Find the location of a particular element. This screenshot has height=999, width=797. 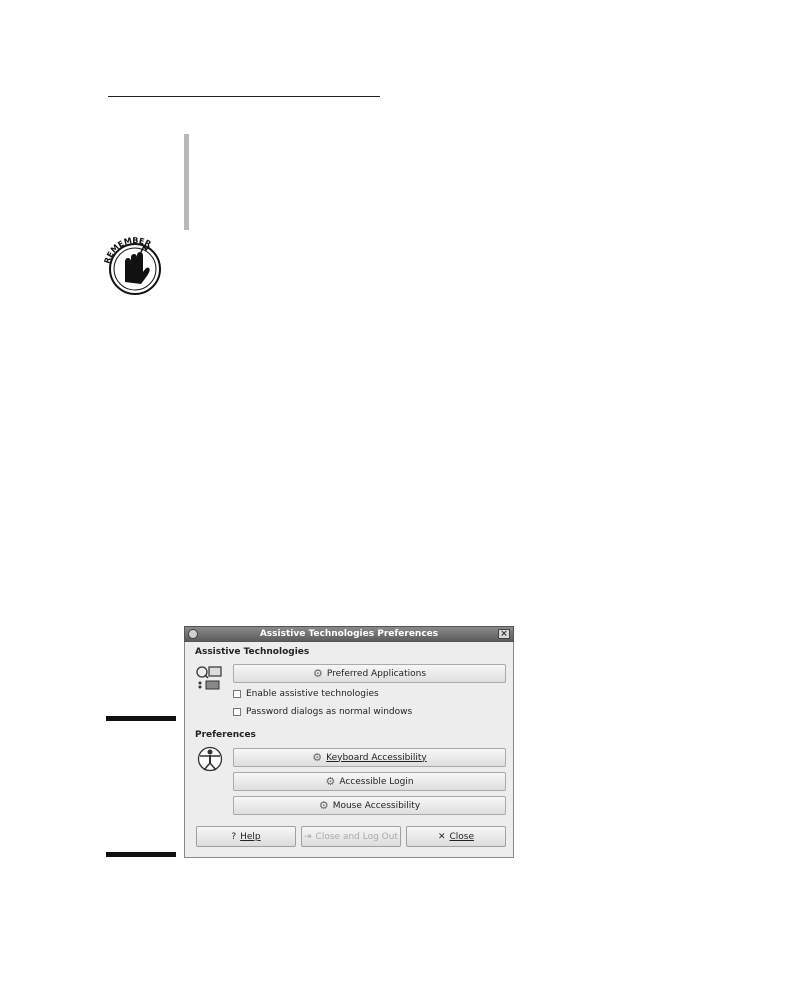

enable-assistive-checkbox: Enable assistive technologies is located at coordinates (306, 694).